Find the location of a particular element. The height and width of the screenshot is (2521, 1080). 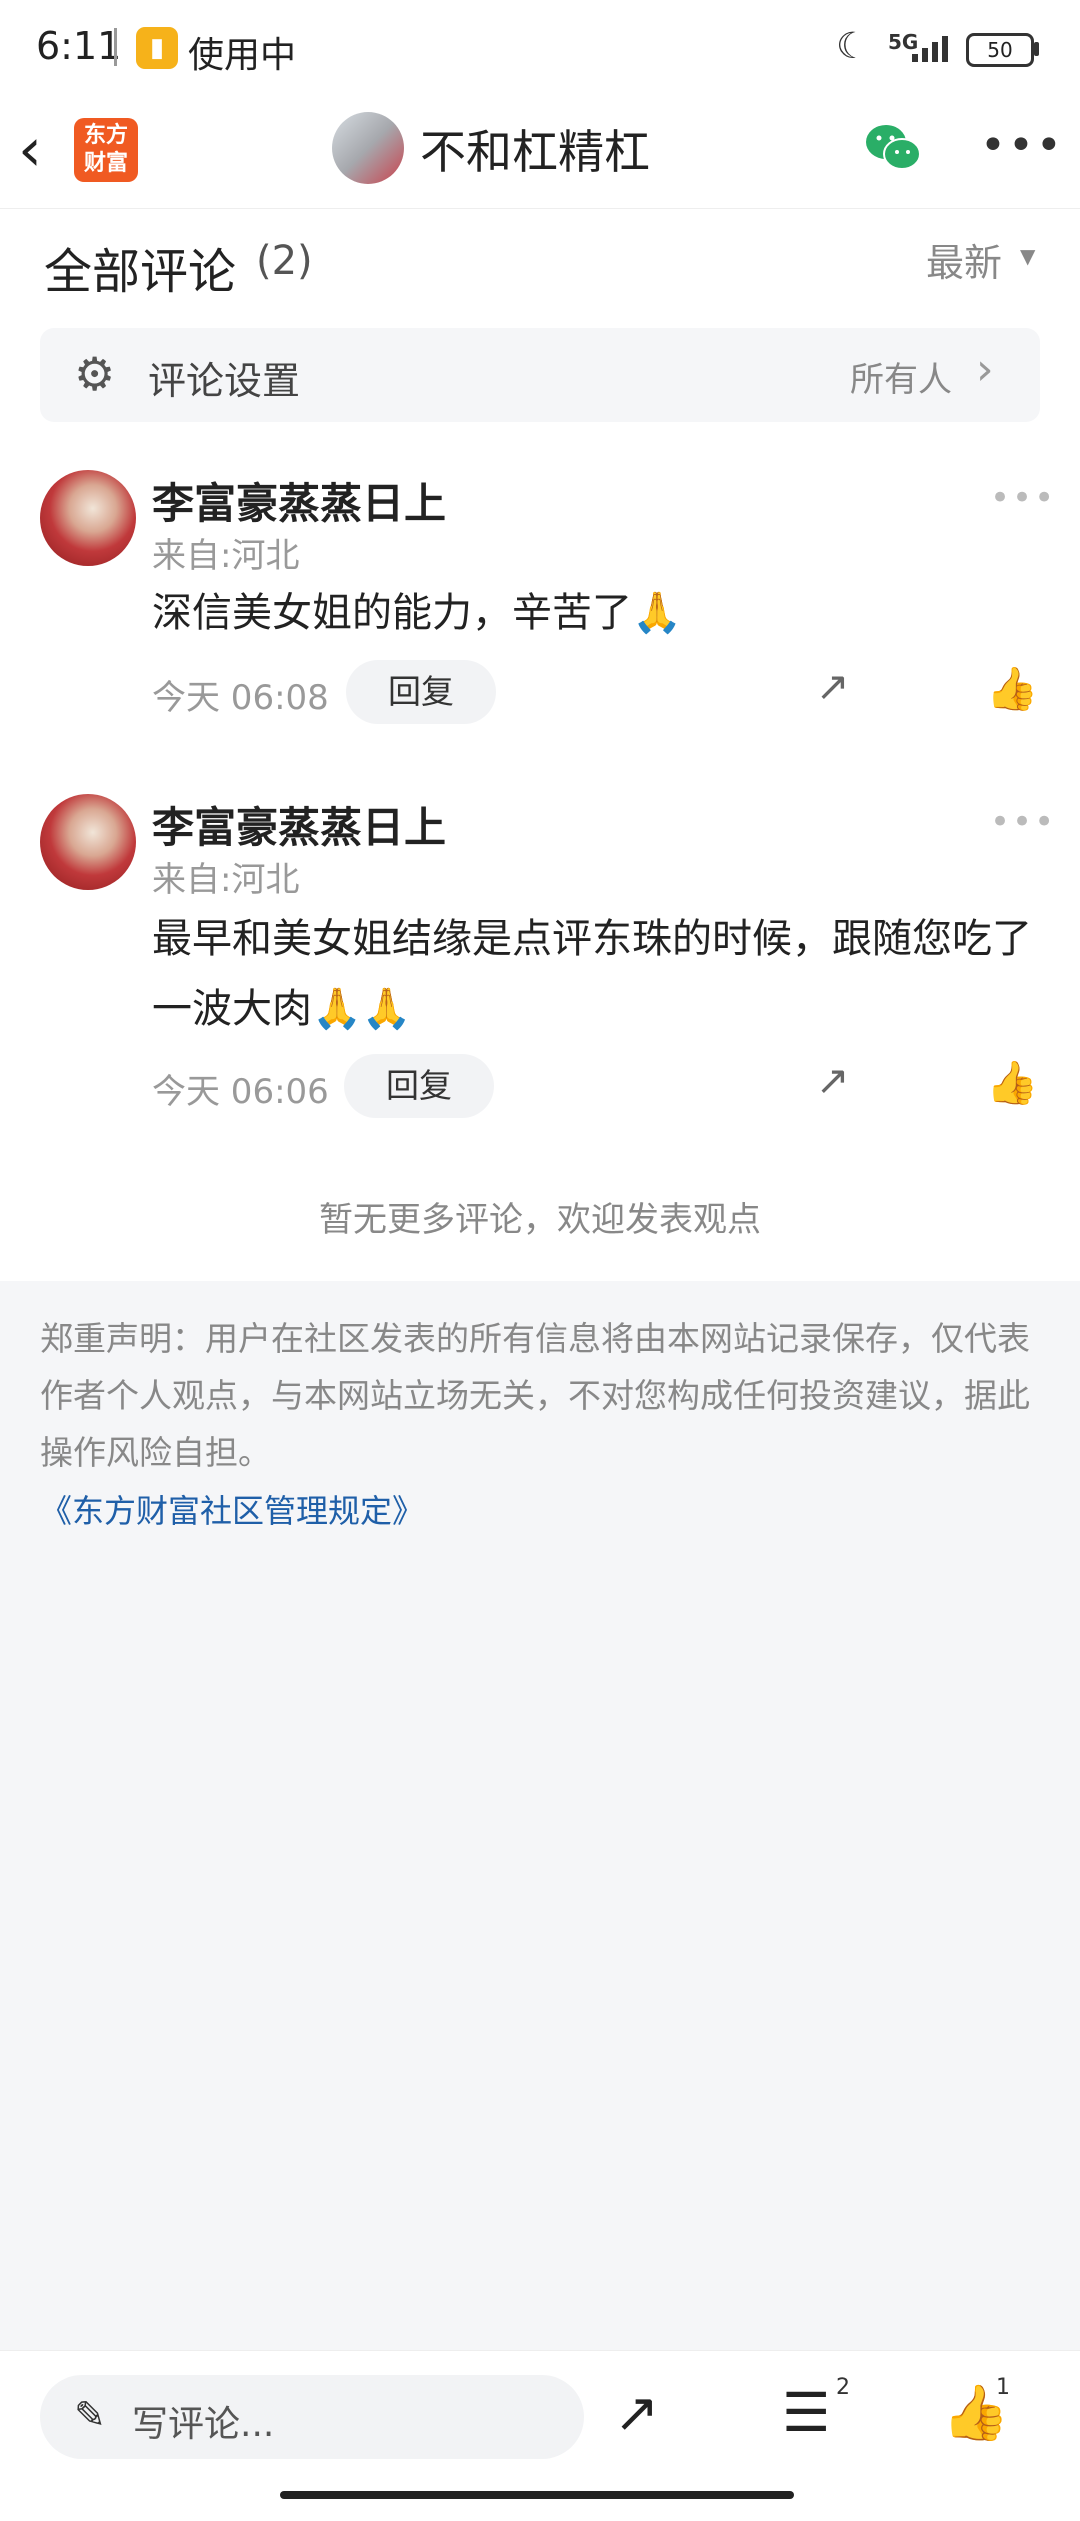

comments-count-badge: 2 is located at coordinates (843, 2387).